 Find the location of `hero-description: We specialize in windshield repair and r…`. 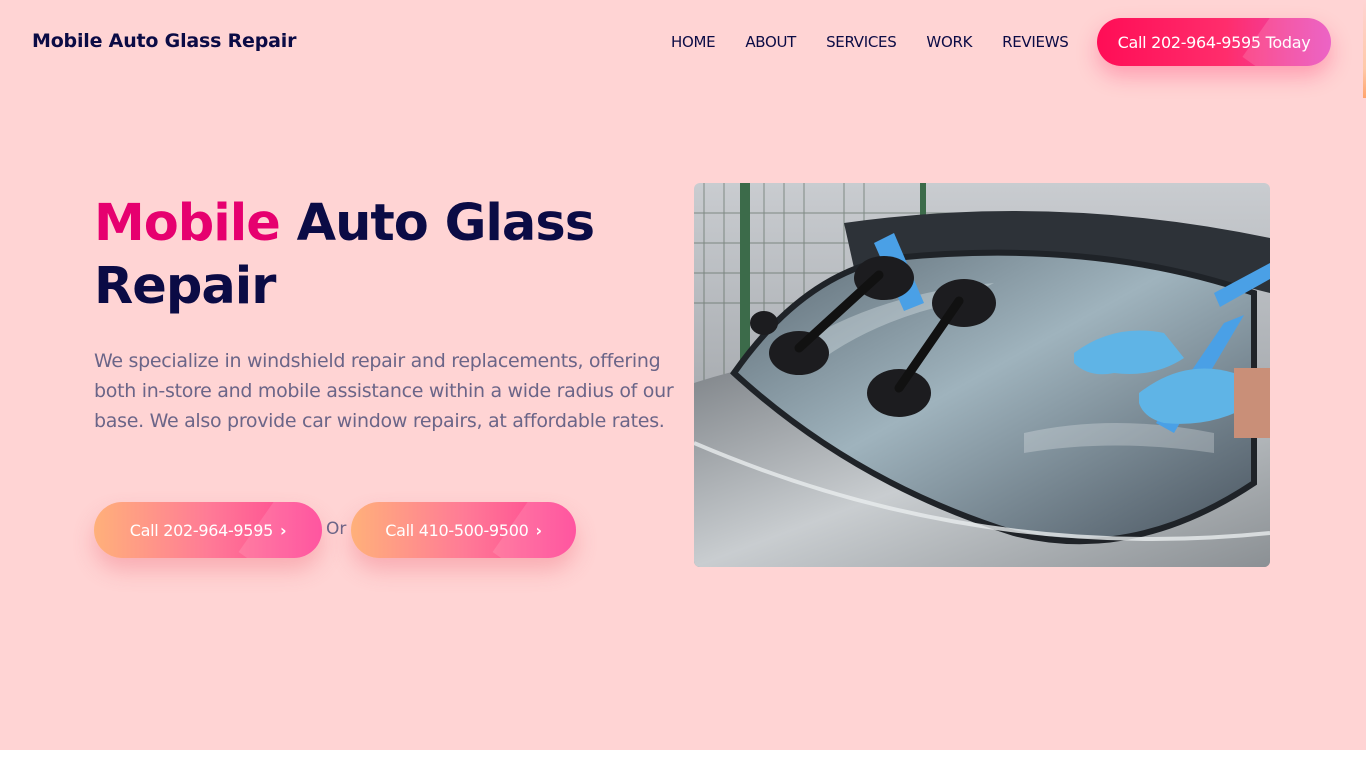

hero-description: We specialize in windshield repair and r… is located at coordinates (384, 391).